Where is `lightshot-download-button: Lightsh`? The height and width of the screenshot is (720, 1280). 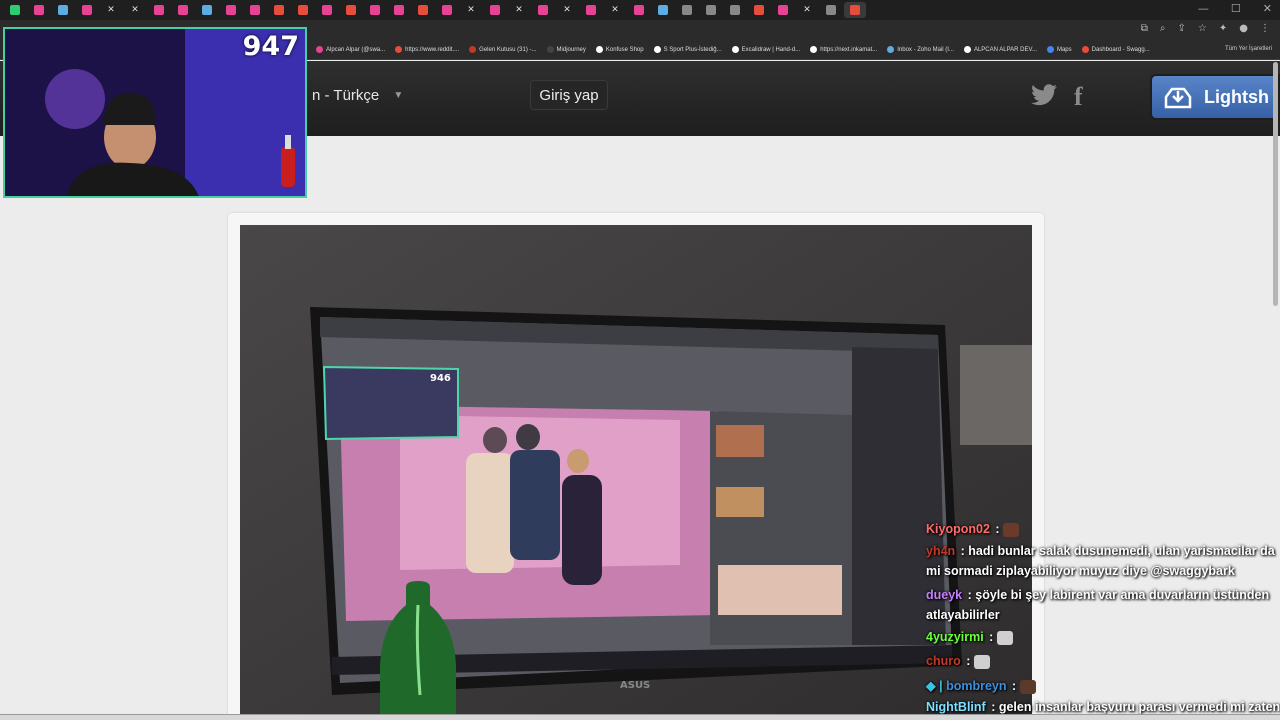
lightshot-download-button: Lightsh is located at coordinates (1215, 97).